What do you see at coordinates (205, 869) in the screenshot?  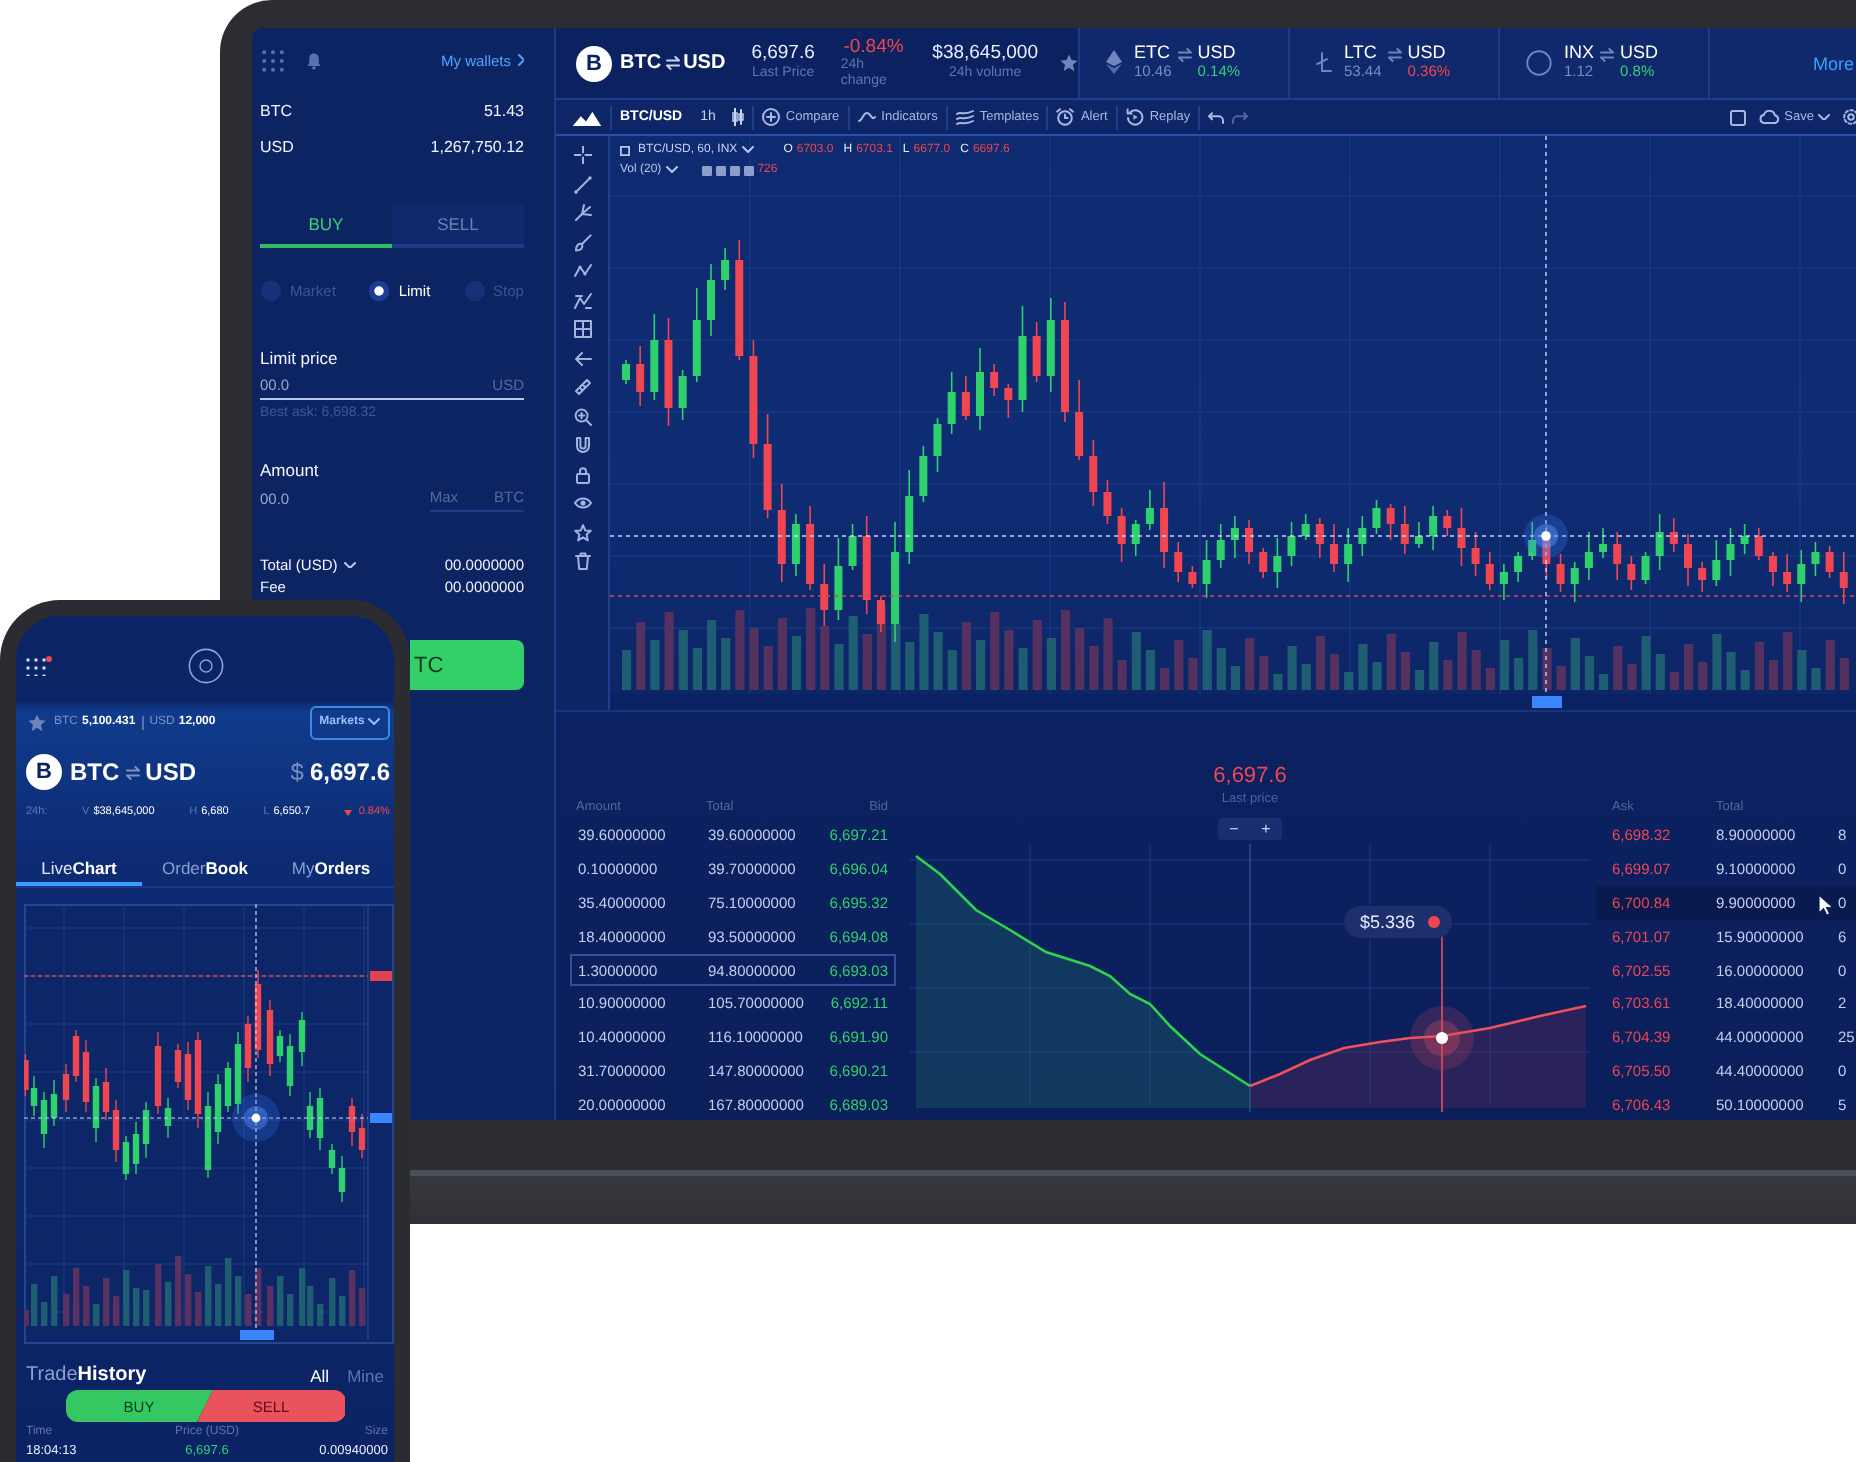 I see `chart-tab: OrderBook` at bounding box center [205, 869].